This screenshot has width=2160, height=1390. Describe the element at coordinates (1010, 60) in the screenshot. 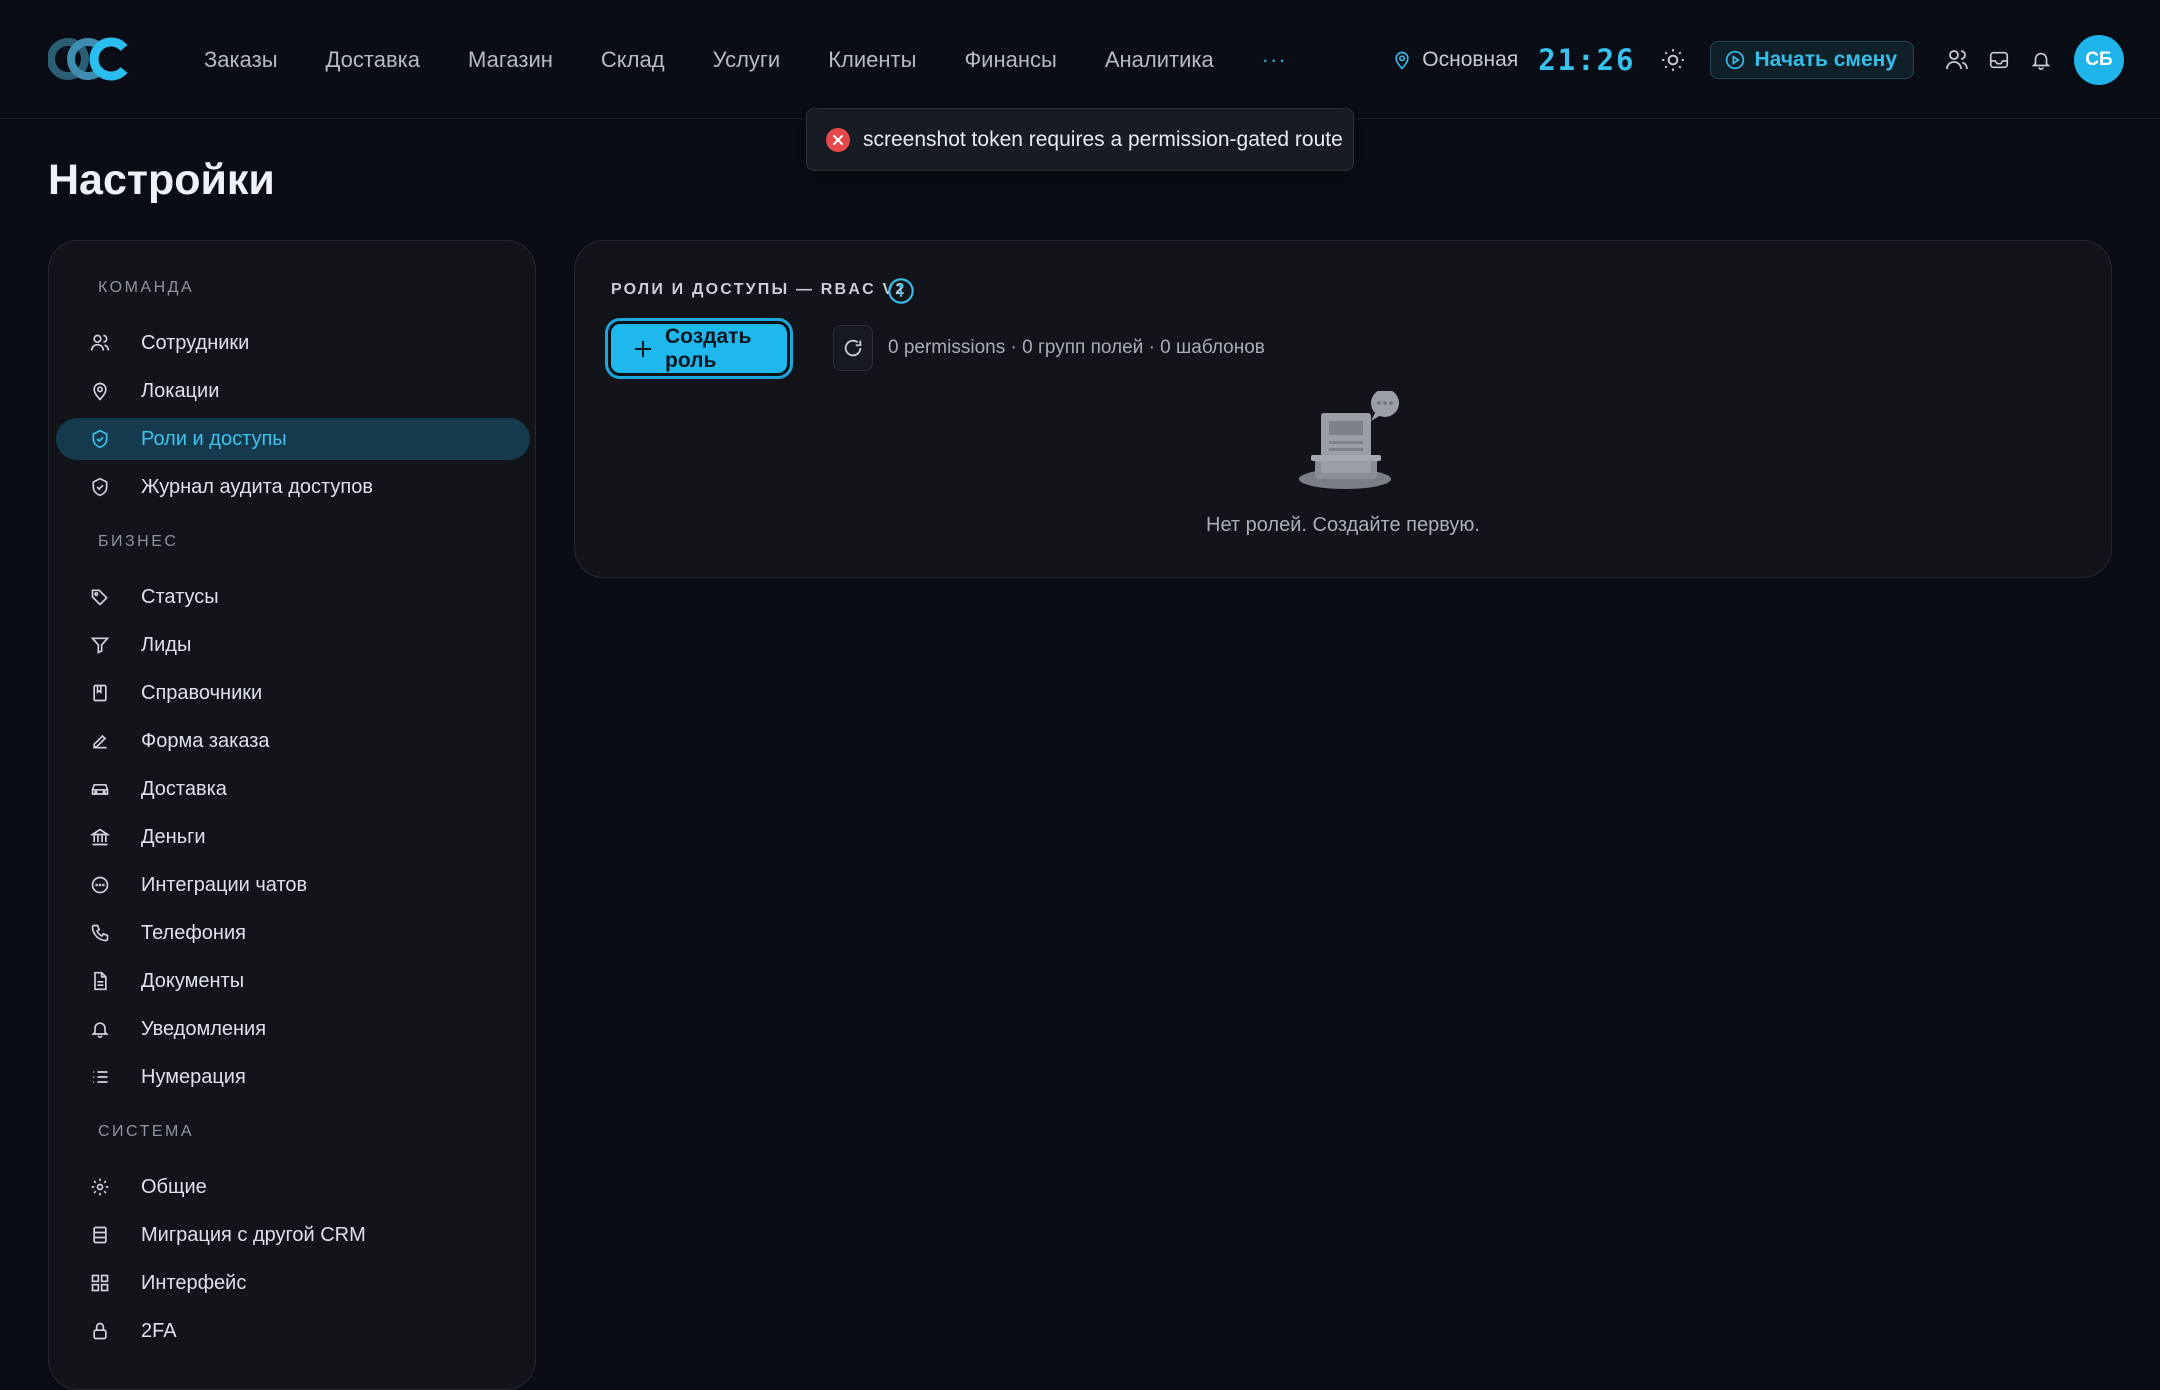

I see `nav-finance: Финансы` at that location.